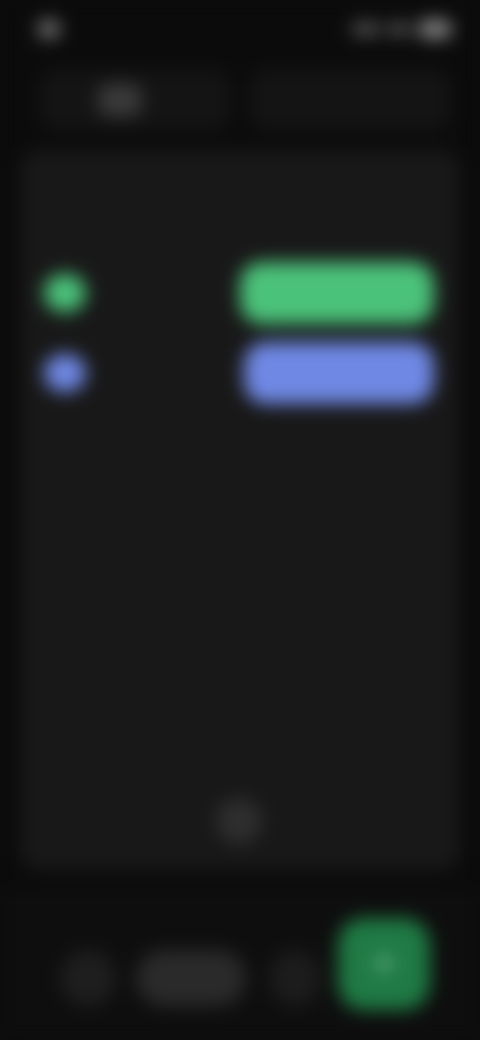  I want to click on system-icons, so click(402, 29).